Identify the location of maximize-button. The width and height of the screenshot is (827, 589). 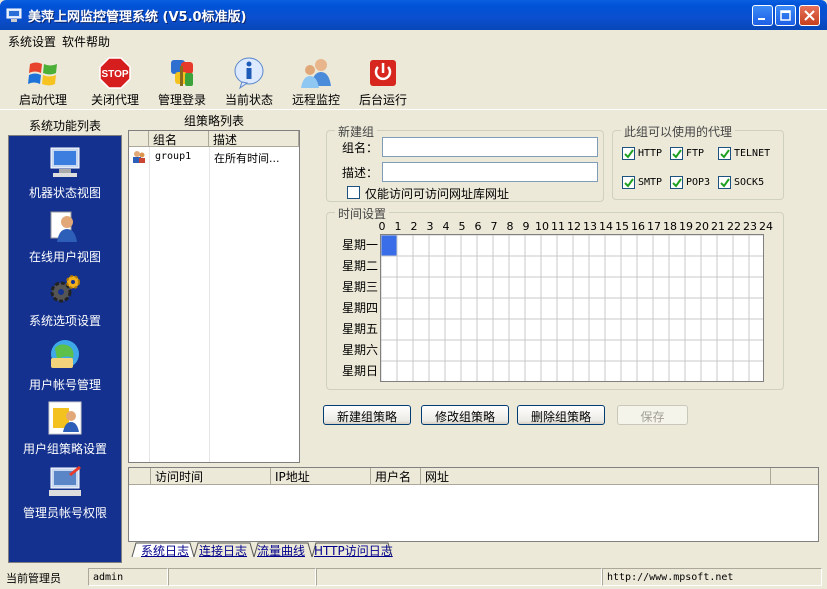
(785, 15).